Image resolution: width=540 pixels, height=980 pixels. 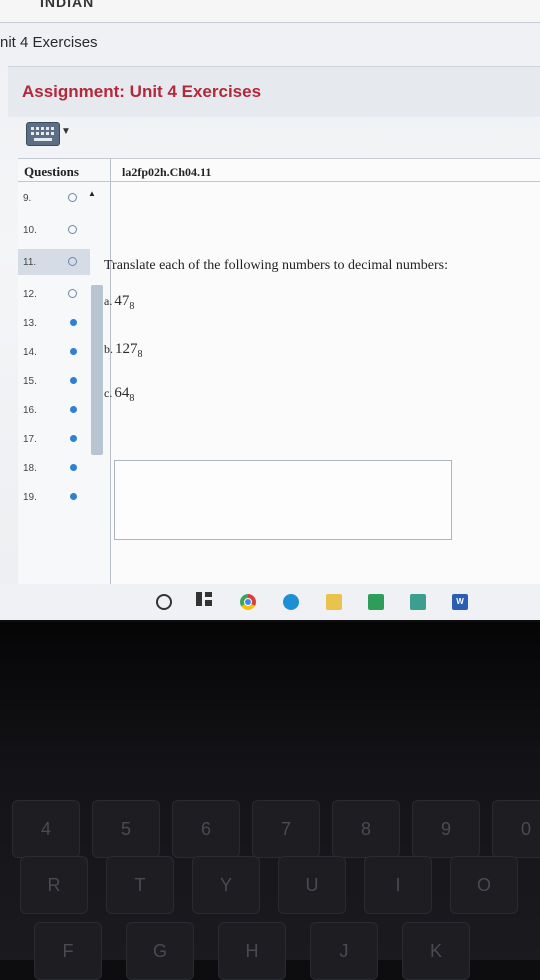 What do you see at coordinates (206, 829) in the screenshot?
I see `keyboard-key: 6` at bounding box center [206, 829].